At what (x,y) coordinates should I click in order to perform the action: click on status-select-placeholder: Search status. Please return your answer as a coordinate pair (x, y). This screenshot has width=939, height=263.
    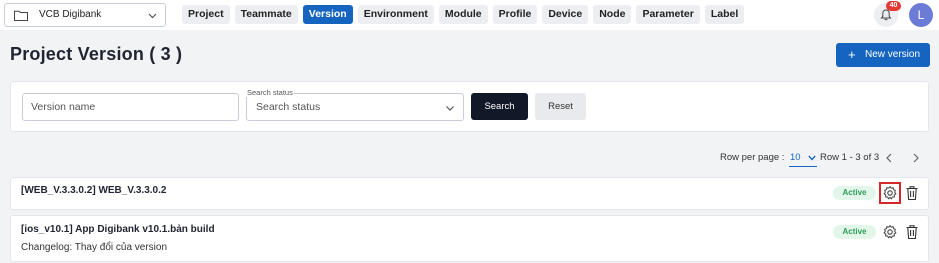
    Looking at the image, I should click on (288, 107).